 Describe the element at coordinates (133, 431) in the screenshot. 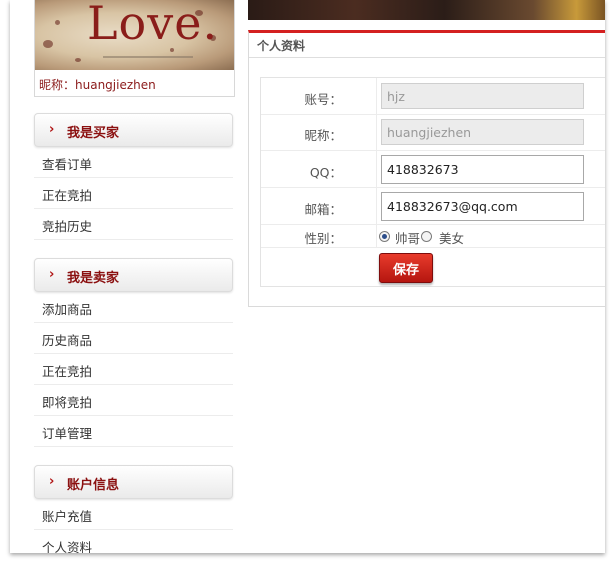

I see `sidebar-item-order-management: 订单管理` at that location.